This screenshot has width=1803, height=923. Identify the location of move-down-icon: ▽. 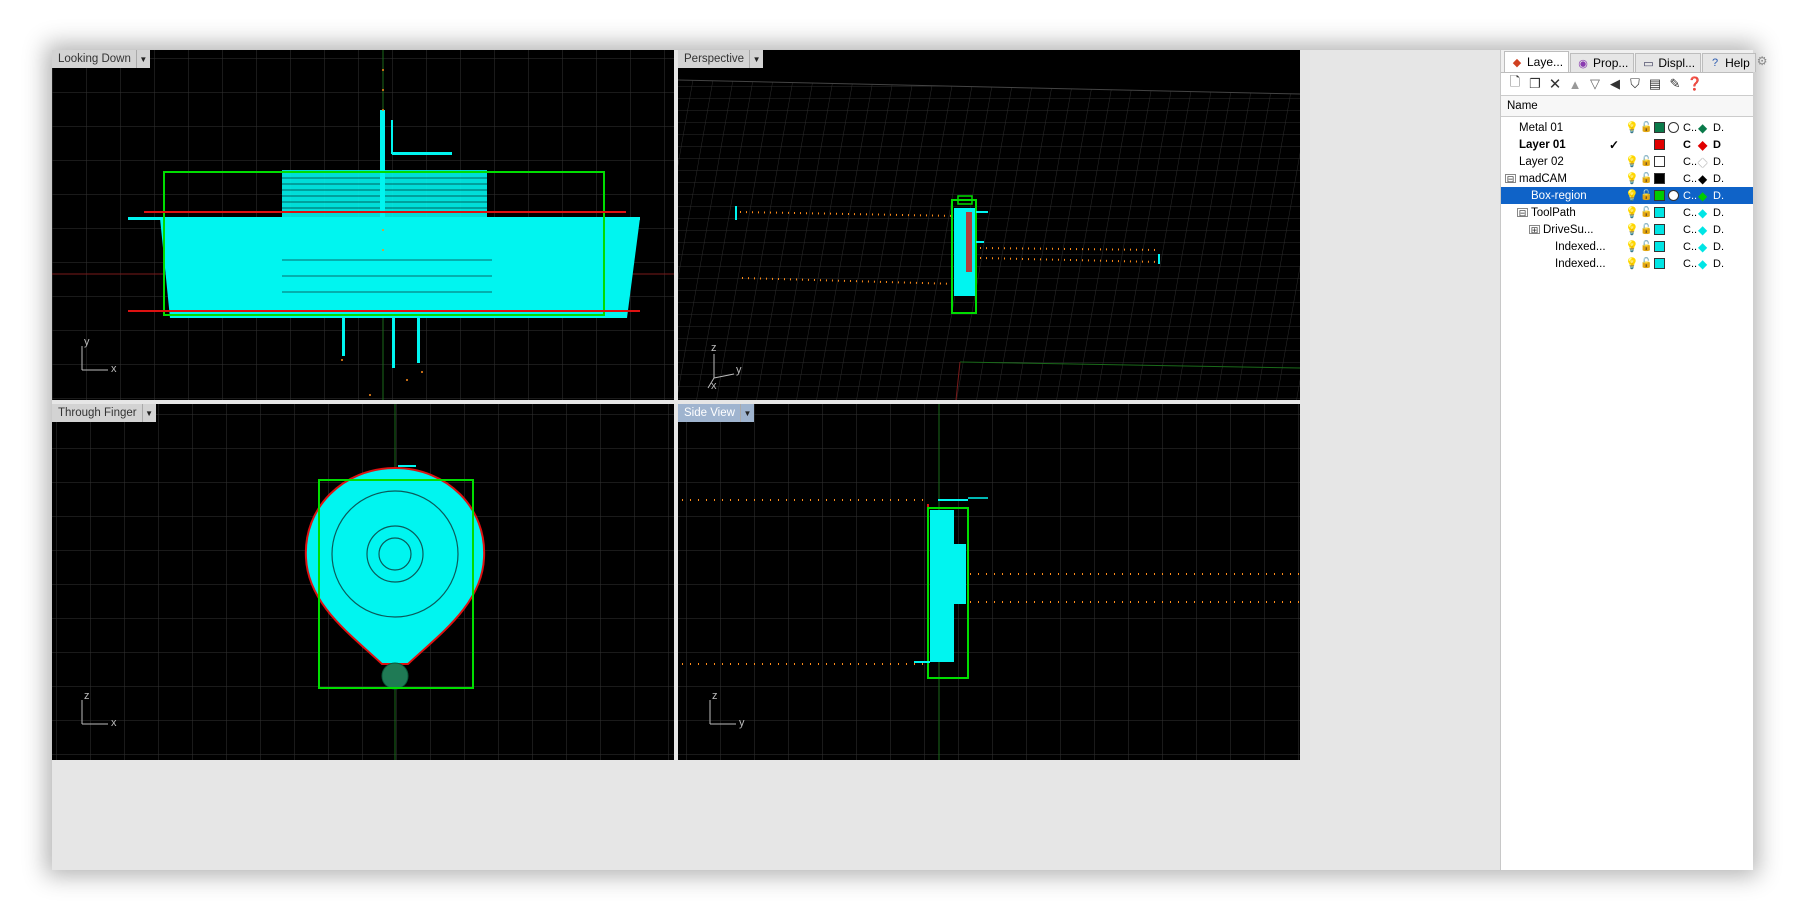
(1595, 84).